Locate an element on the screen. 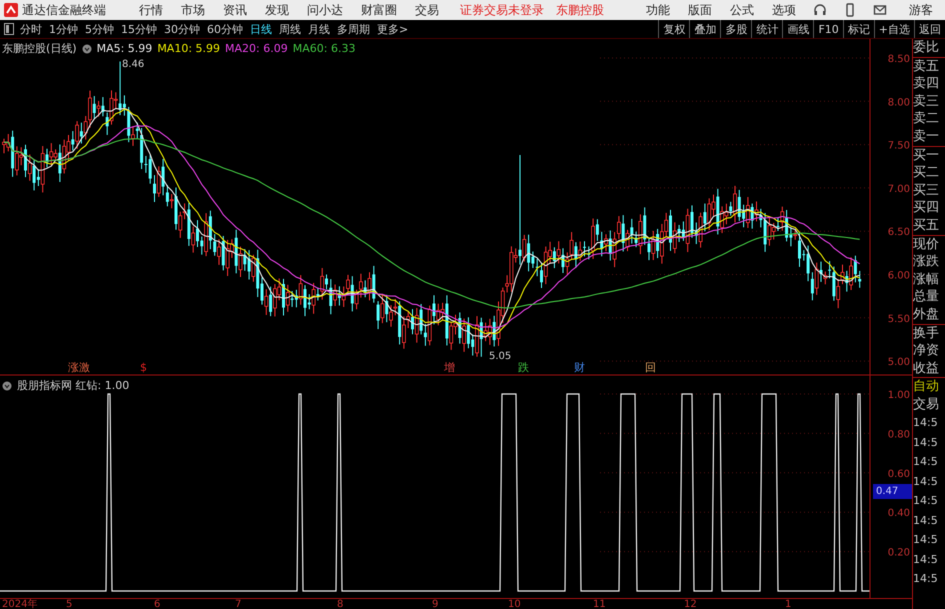 The height and width of the screenshot is (609, 945). notice-link: 东鹏控股 is located at coordinates (580, 10).